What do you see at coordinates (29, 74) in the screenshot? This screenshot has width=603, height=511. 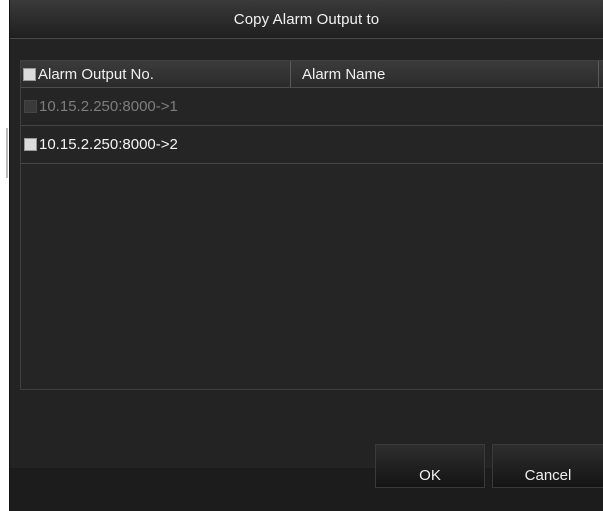 I see `select-all-checkbox` at bounding box center [29, 74].